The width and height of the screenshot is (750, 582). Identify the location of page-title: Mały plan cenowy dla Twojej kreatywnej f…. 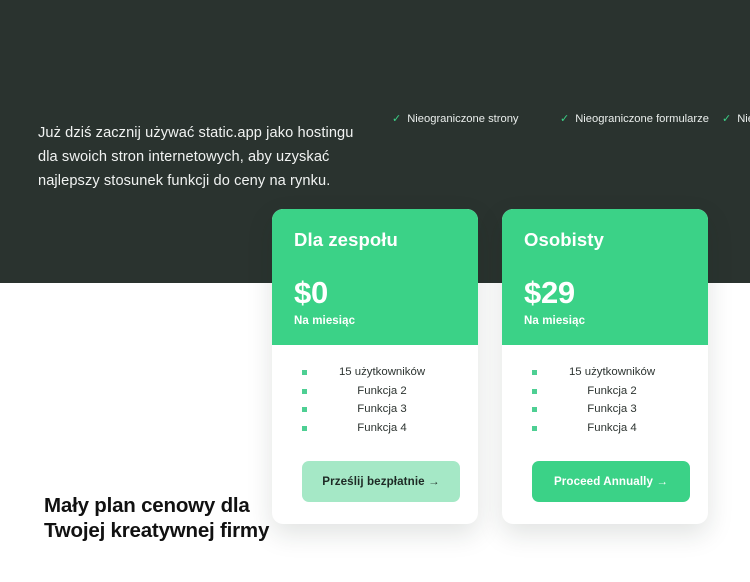
(157, 518).